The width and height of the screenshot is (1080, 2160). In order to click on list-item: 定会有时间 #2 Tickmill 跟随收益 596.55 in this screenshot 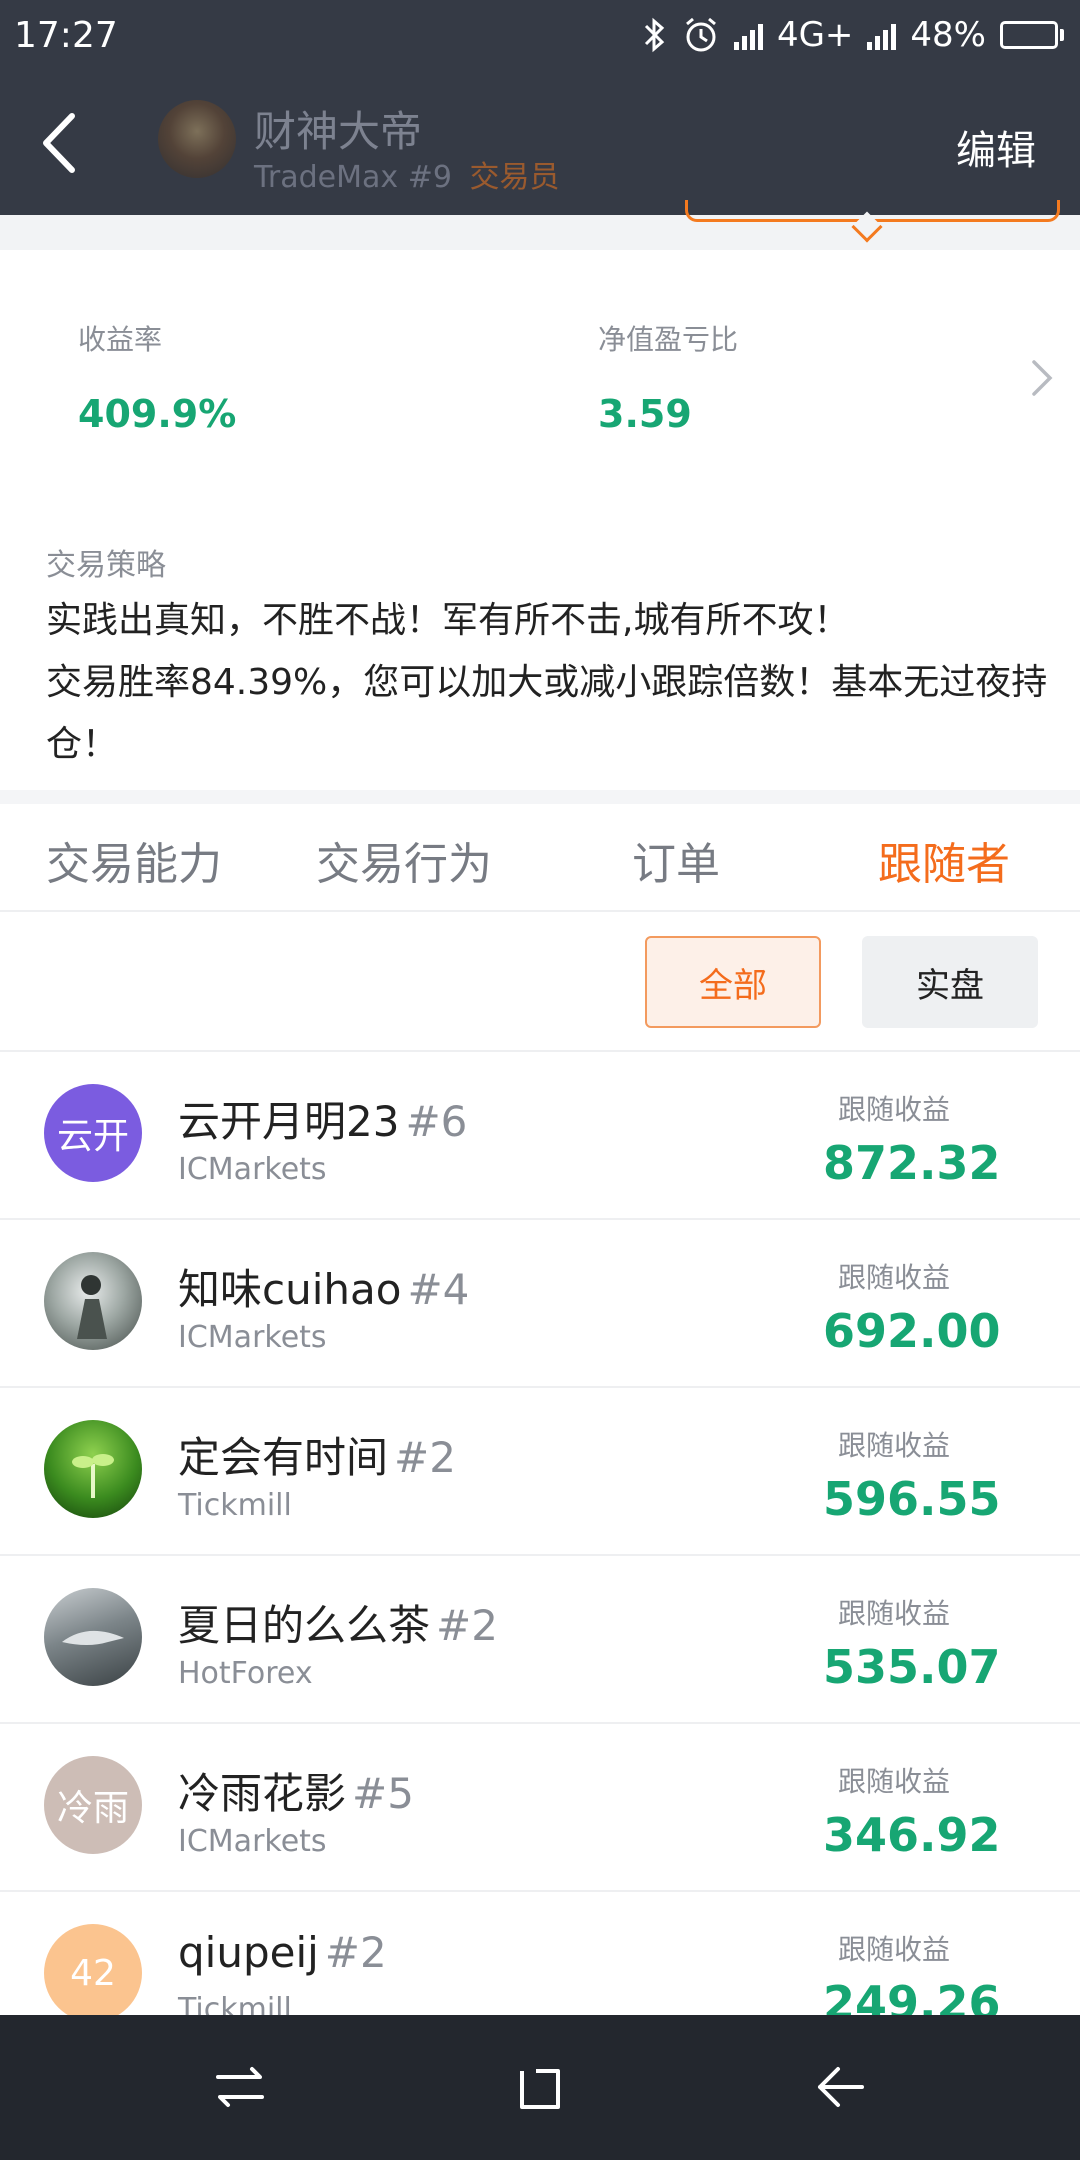, I will do `click(540, 1472)`.